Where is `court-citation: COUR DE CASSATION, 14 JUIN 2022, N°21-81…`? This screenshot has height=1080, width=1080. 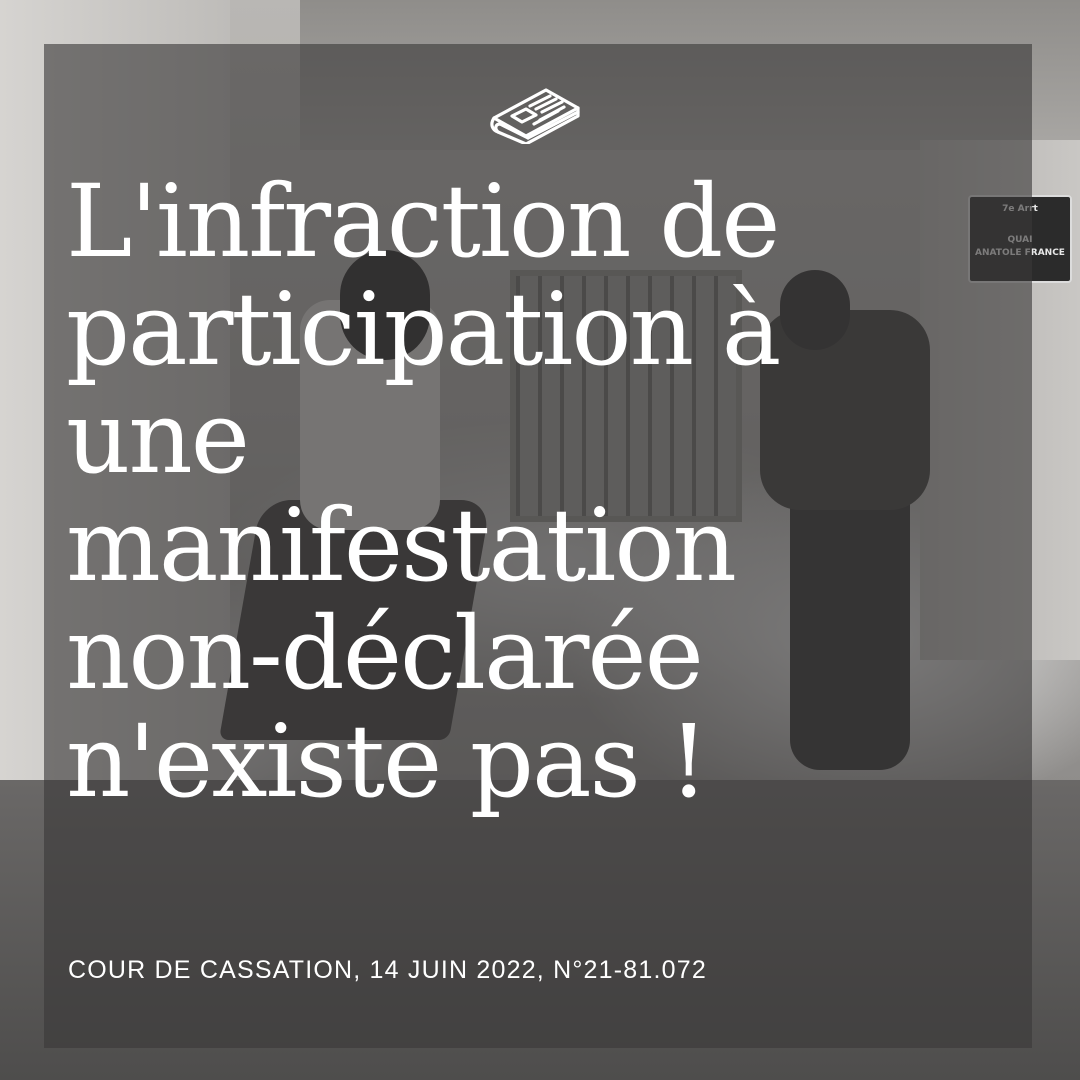
court-citation: COUR DE CASSATION, 14 JUIN 2022, N°21-81… is located at coordinates (387, 970).